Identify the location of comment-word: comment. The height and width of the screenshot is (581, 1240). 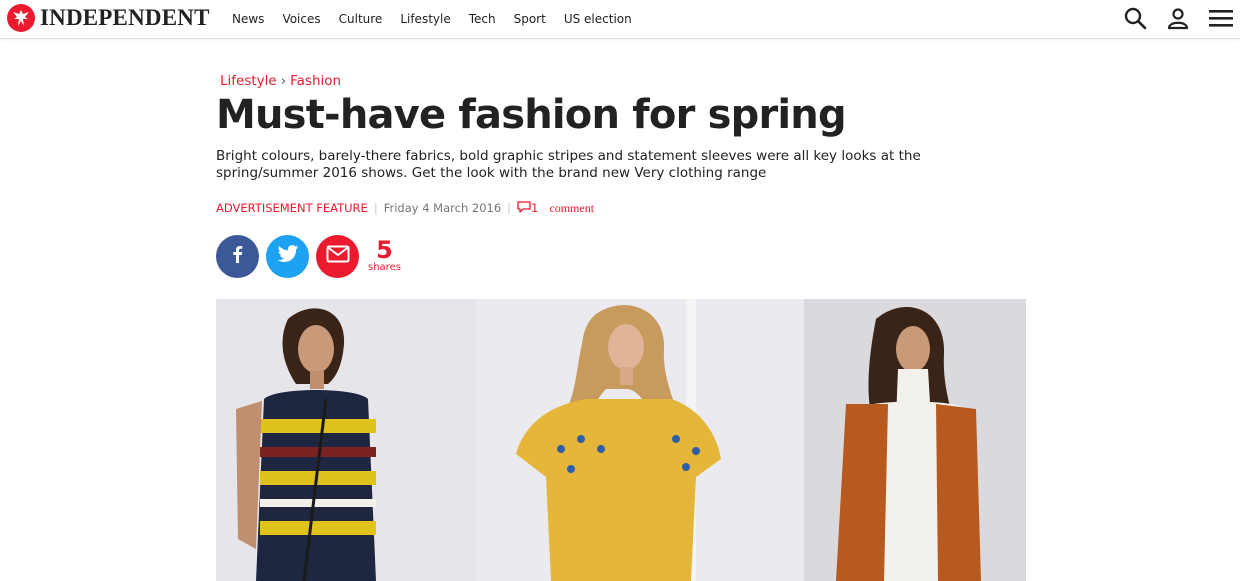
(572, 207).